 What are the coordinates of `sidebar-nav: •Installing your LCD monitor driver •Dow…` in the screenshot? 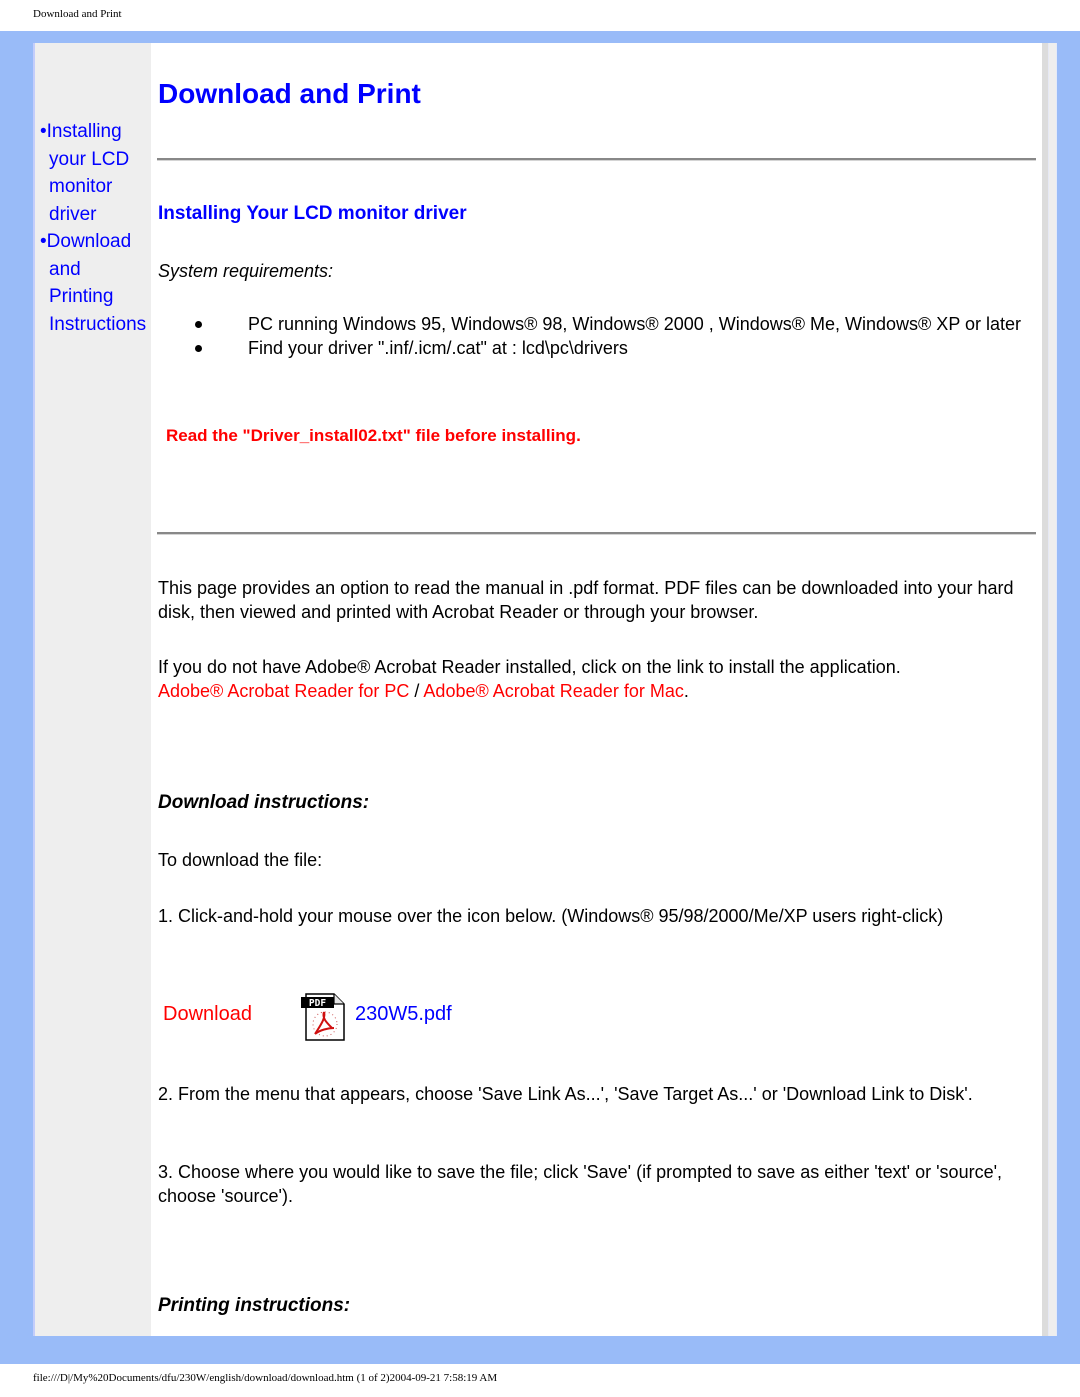 It's located at (97, 228).